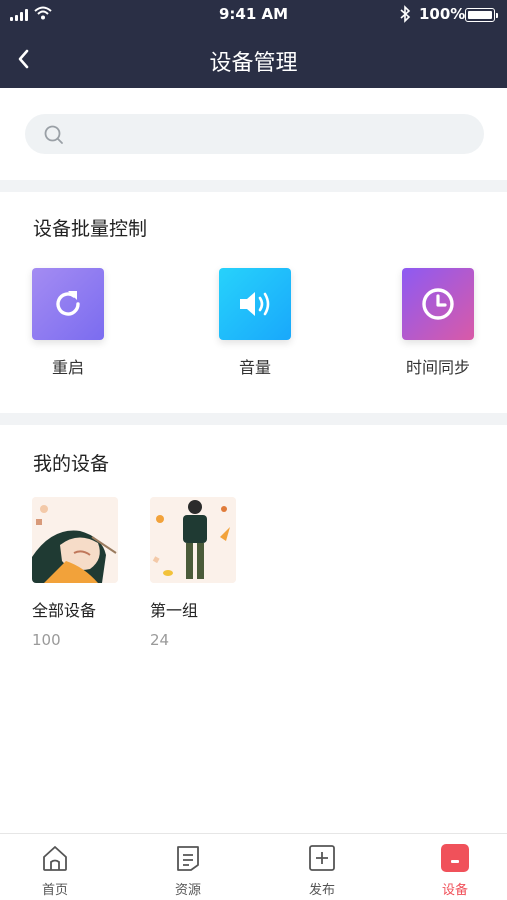 This screenshot has height=900, width=507. What do you see at coordinates (455, 858) in the screenshot?
I see `device-icon` at bounding box center [455, 858].